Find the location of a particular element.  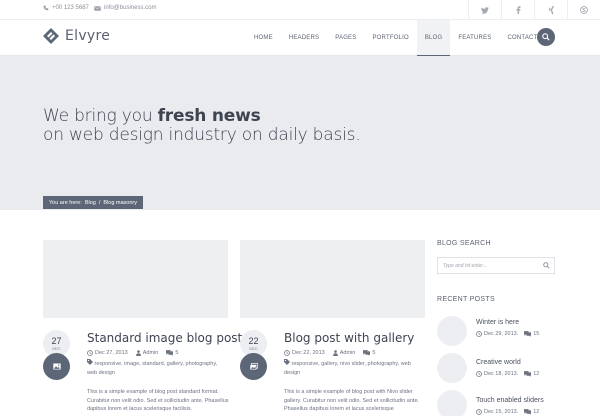

recent-post-title: Touch enabled sliders is located at coordinates (510, 400).